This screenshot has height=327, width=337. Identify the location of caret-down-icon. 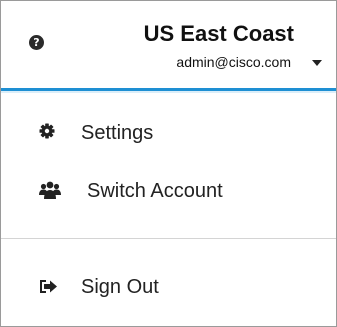
(317, 63).